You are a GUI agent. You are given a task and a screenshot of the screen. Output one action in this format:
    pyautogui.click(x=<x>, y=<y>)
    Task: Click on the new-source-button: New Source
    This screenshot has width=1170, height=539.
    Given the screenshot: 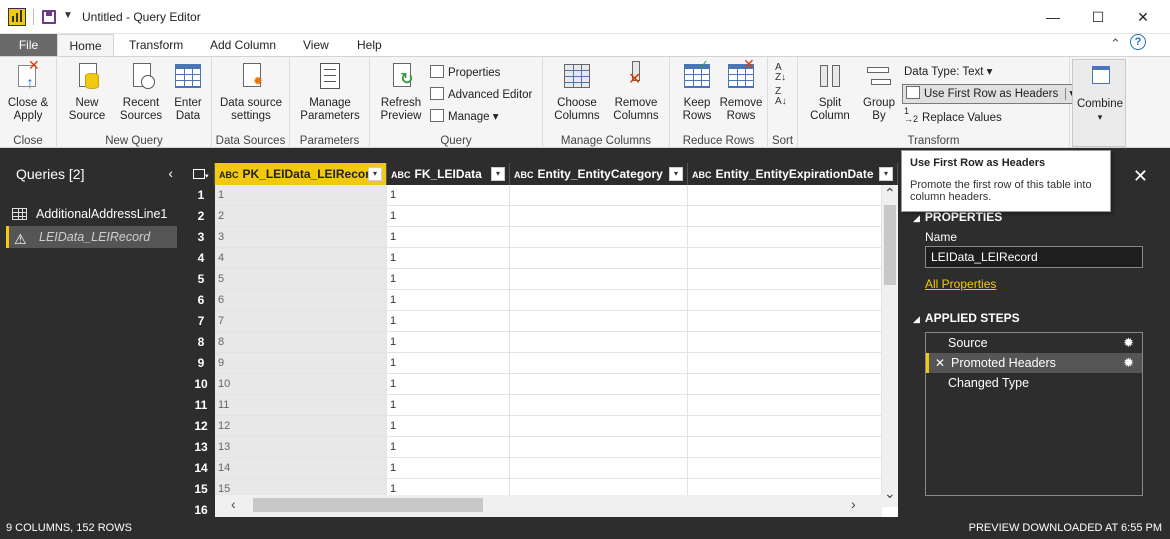 What is the action you would take?
    pyautogui.click(x=87, y=92)
    